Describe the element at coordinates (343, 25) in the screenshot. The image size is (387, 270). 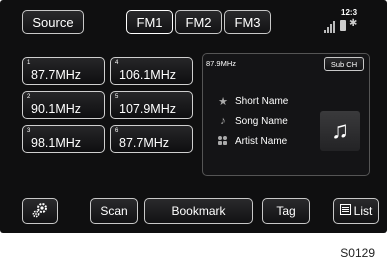
I see `battery-icon` at that location.